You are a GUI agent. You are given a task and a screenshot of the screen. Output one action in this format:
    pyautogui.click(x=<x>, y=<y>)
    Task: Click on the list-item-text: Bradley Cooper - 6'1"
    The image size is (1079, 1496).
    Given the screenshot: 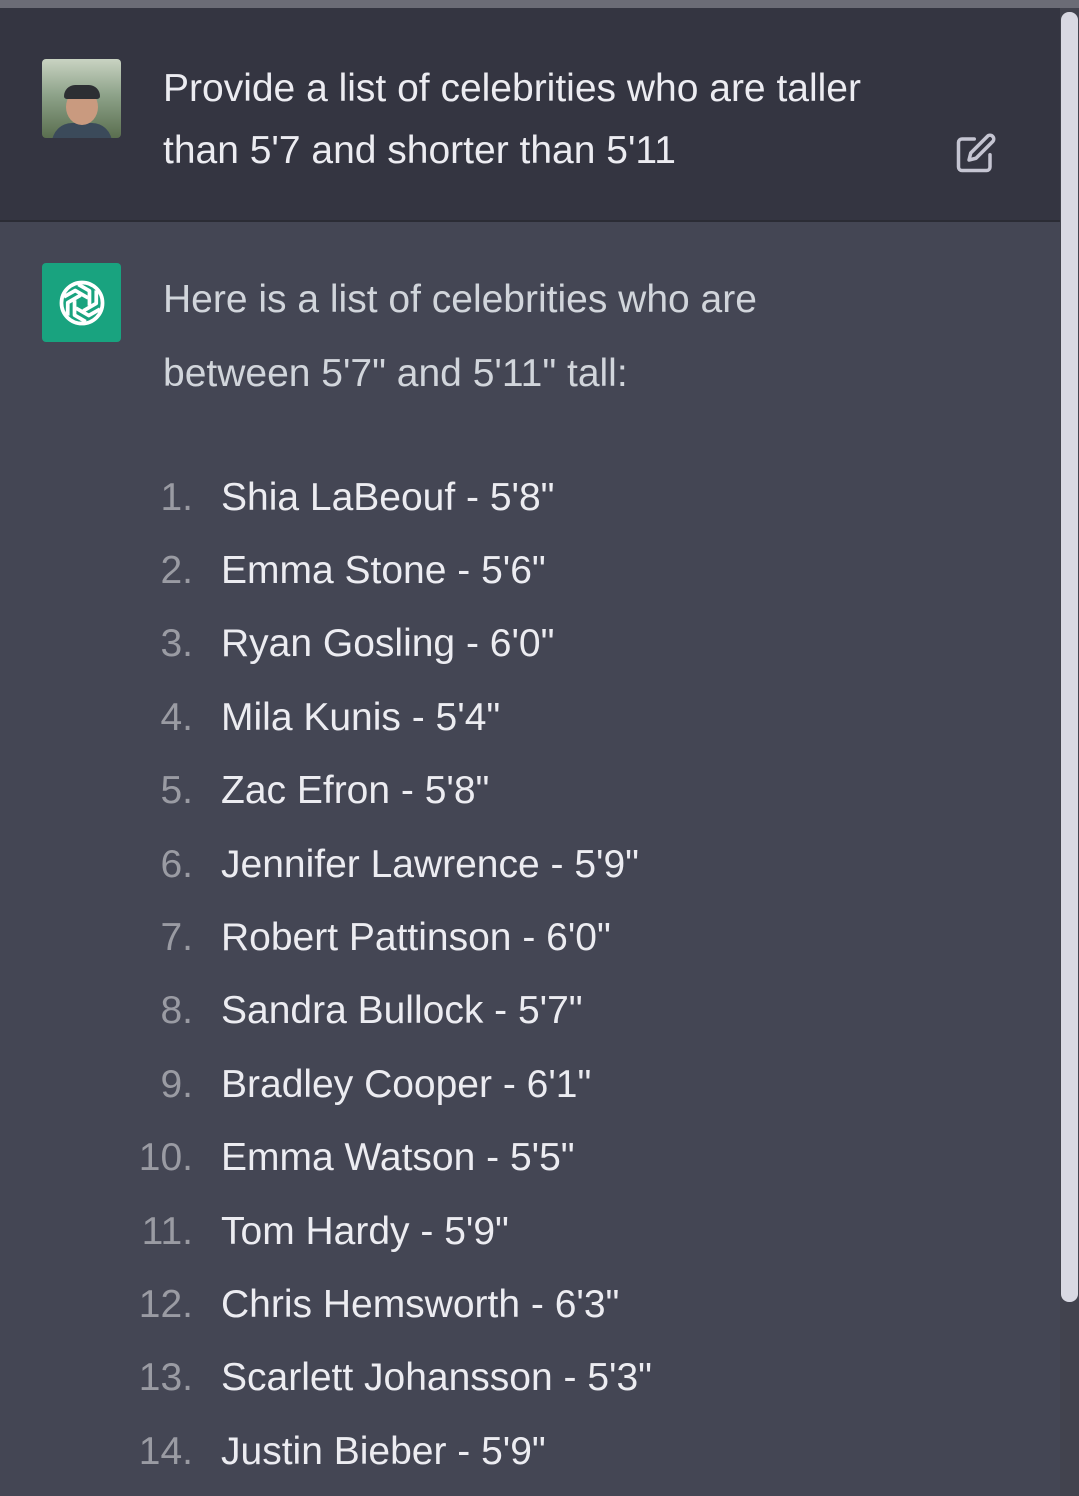 What is the action you would take?
    pyautogui.click(x=406, y=1084)
    